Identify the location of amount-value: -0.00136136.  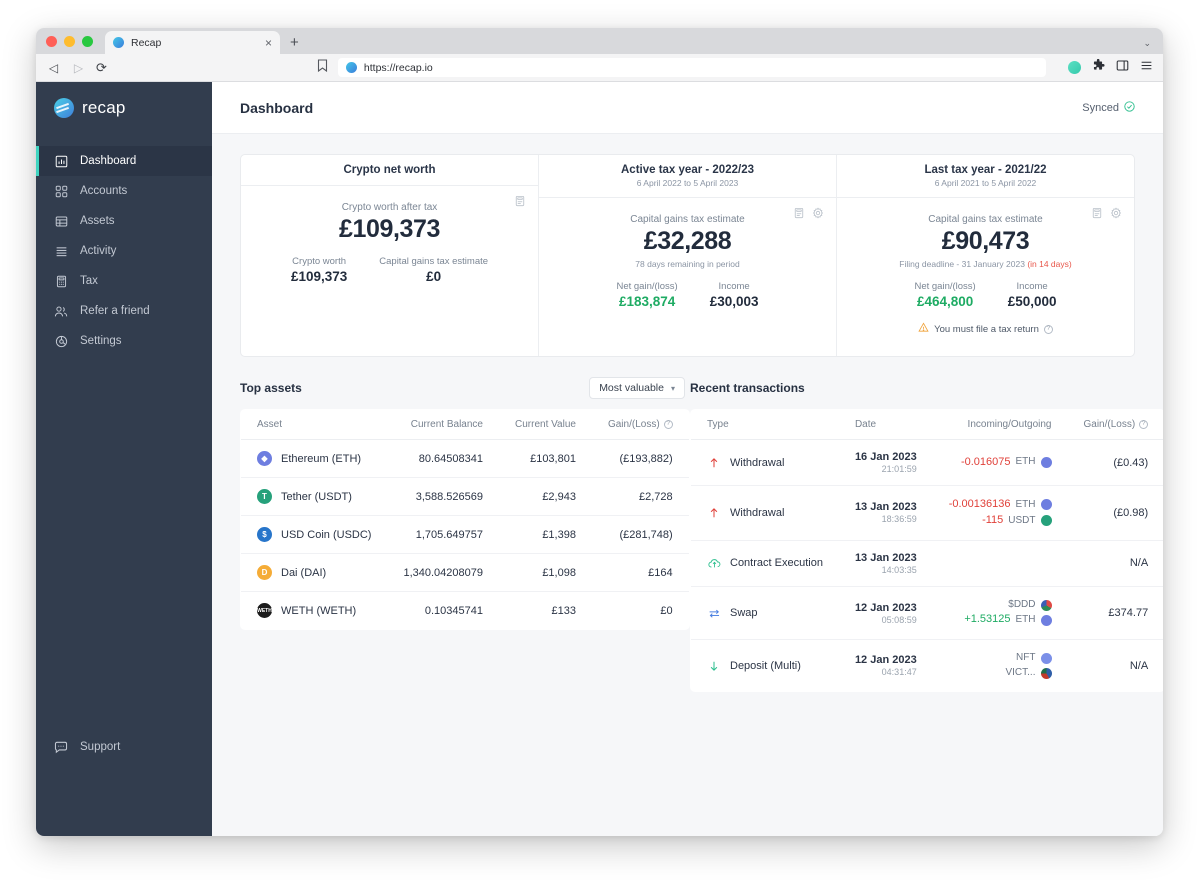
(979, 504).